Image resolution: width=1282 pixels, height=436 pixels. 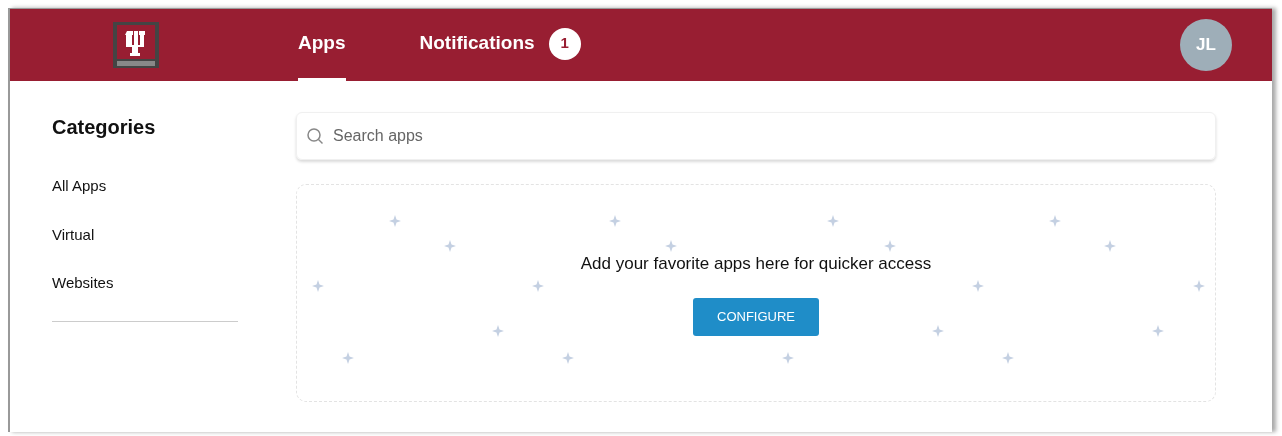 What do you see at coordinates (83, 283) in the screenshot?
I see `category-link: Websites` at bounding box center [83, 283].